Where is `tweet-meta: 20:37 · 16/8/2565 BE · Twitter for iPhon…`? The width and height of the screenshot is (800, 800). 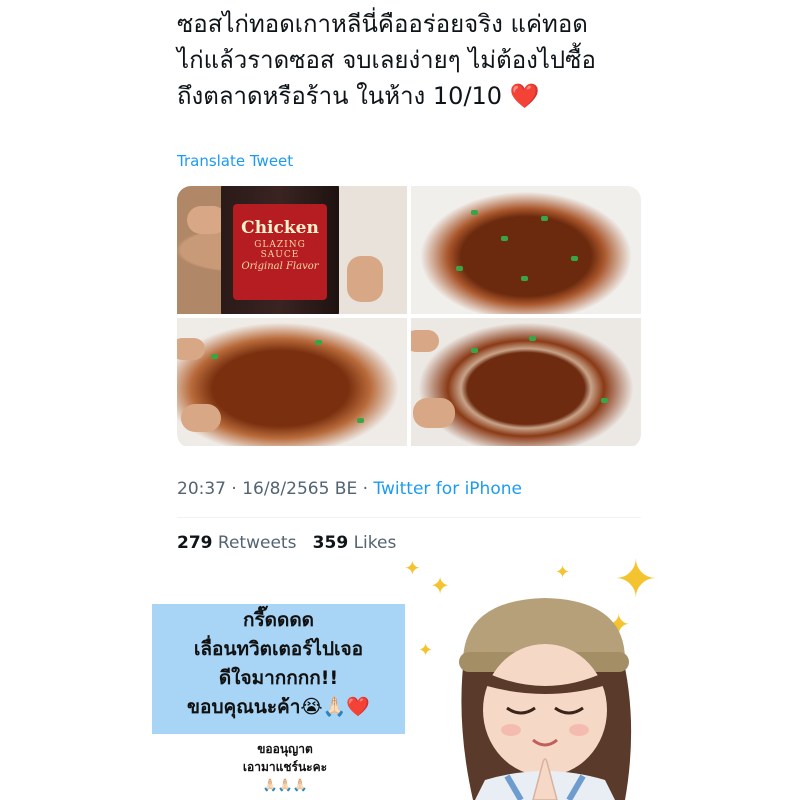
tweet-meta: 20:37 · 16/8/2565 BE · Twitter for iPhon… is located at coordinates (349, 489).